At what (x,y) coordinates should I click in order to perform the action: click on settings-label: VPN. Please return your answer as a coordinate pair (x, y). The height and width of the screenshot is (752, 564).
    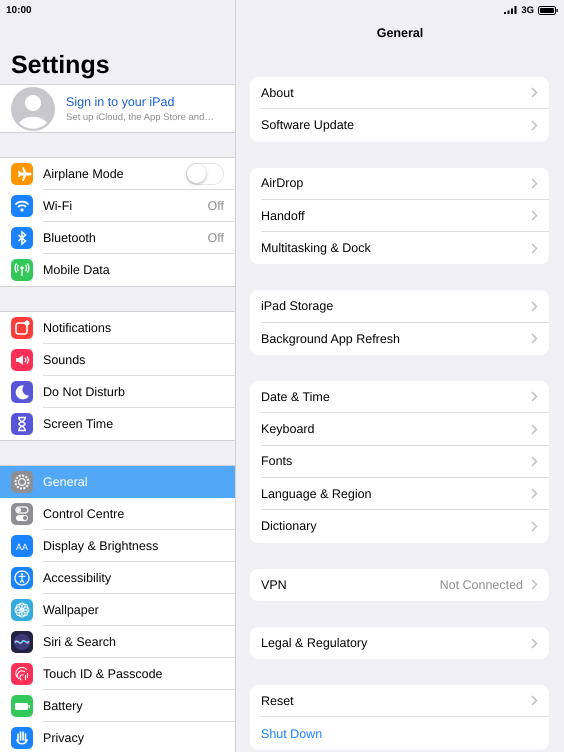
    Looking at the image, I should click on (274, 585).